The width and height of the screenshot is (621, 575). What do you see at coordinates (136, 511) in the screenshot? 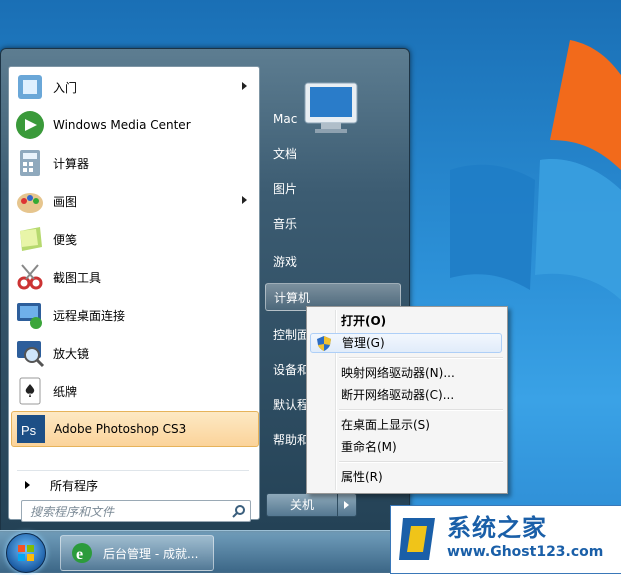
I see `search-input: 搜索程序和文件` at bounding box center [136, 511].